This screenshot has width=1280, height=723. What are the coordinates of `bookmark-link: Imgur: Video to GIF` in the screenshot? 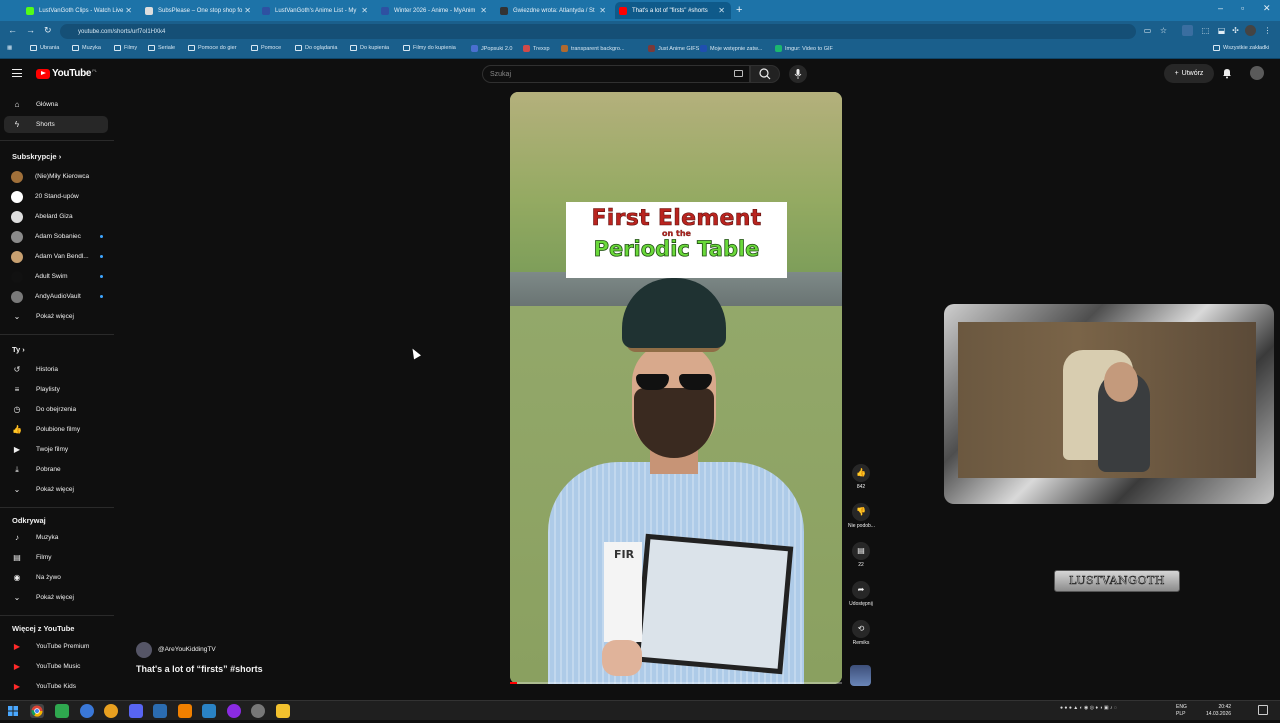 It's located at (804, 48).